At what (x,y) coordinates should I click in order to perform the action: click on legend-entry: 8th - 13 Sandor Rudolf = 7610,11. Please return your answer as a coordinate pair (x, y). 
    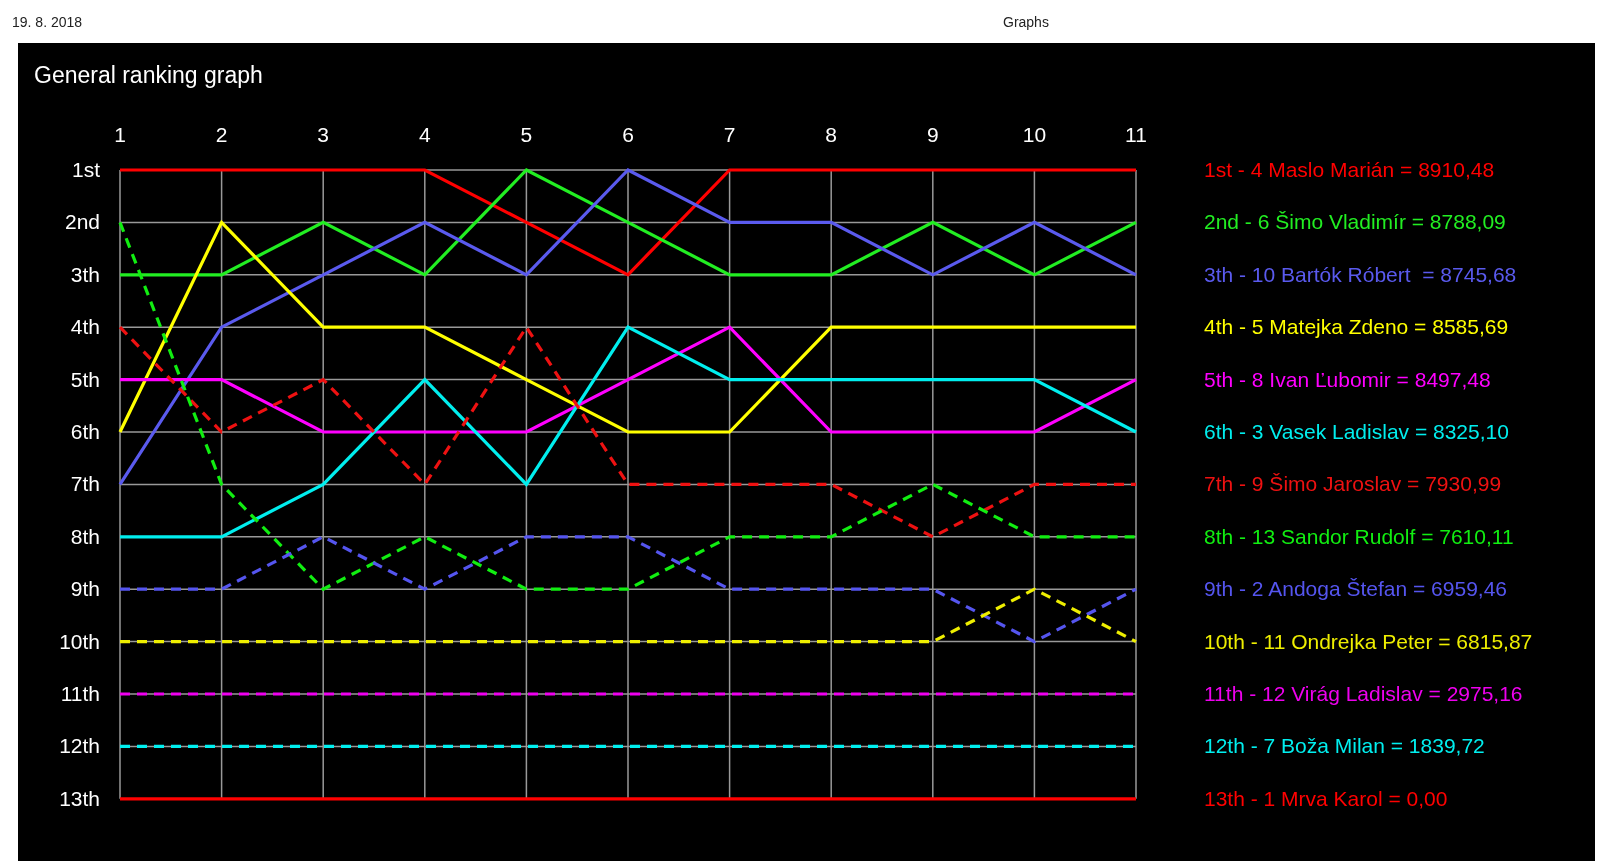
    Looking at the image, I should click on (1359, 536).